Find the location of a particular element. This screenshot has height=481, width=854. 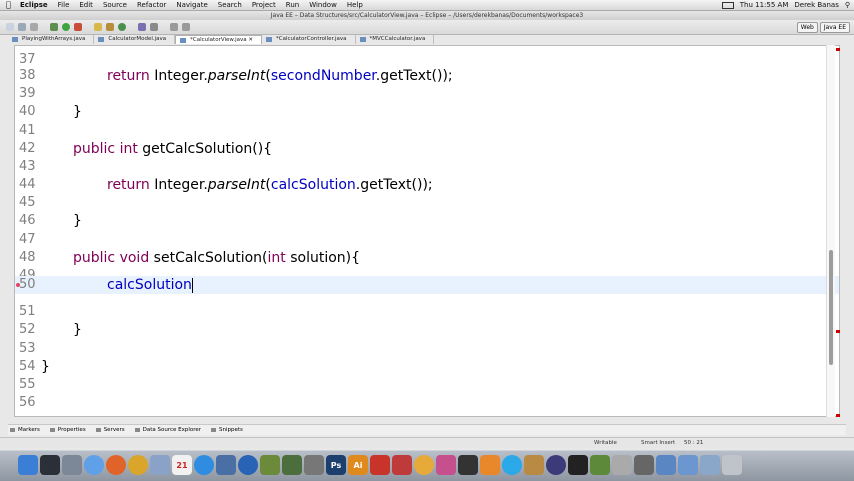

eclipse-icon is located at coordinates (556, 465).